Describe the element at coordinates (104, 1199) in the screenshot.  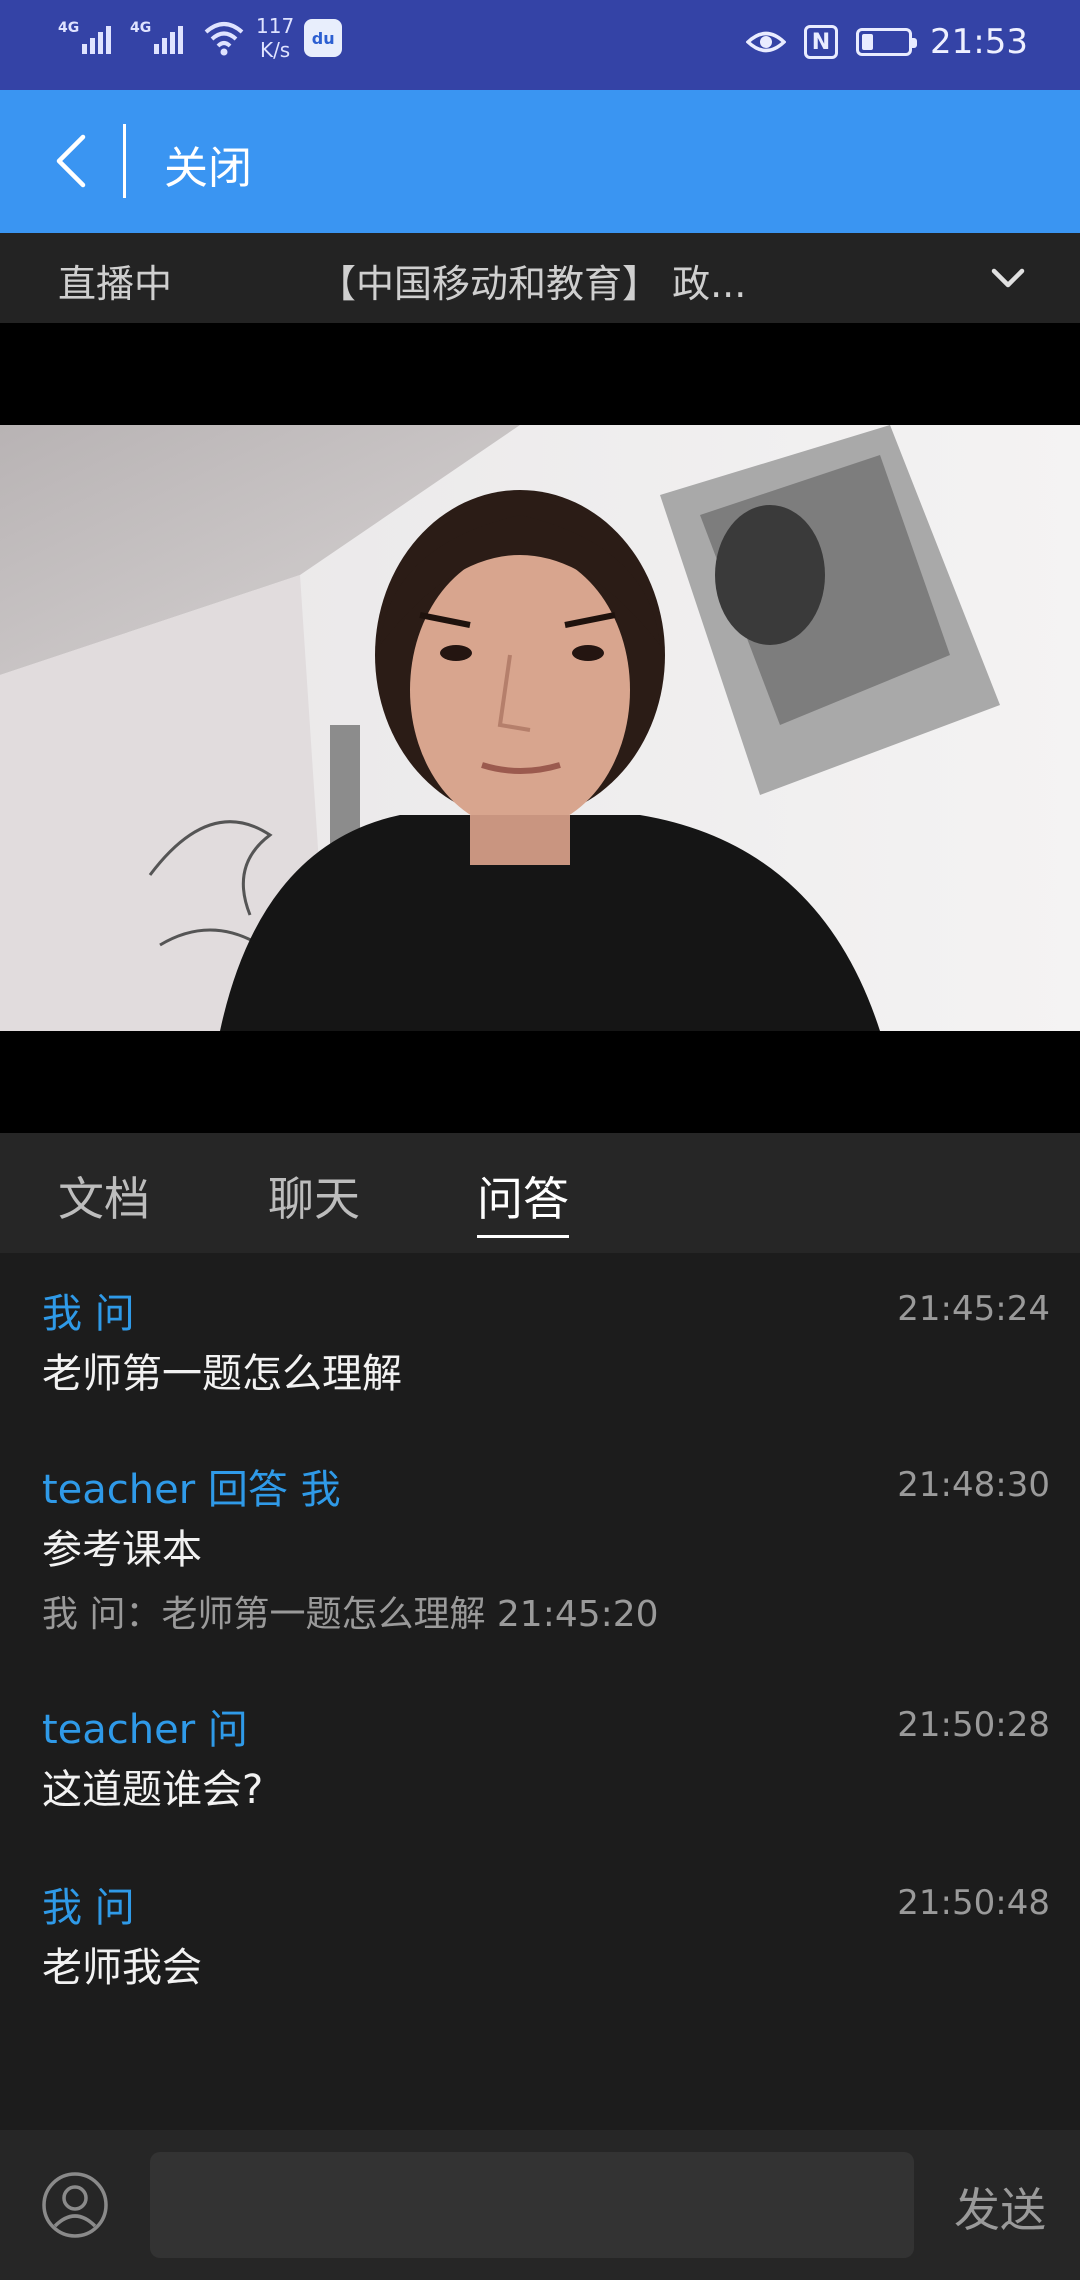
I see `tab-documents: 文档` at that location.